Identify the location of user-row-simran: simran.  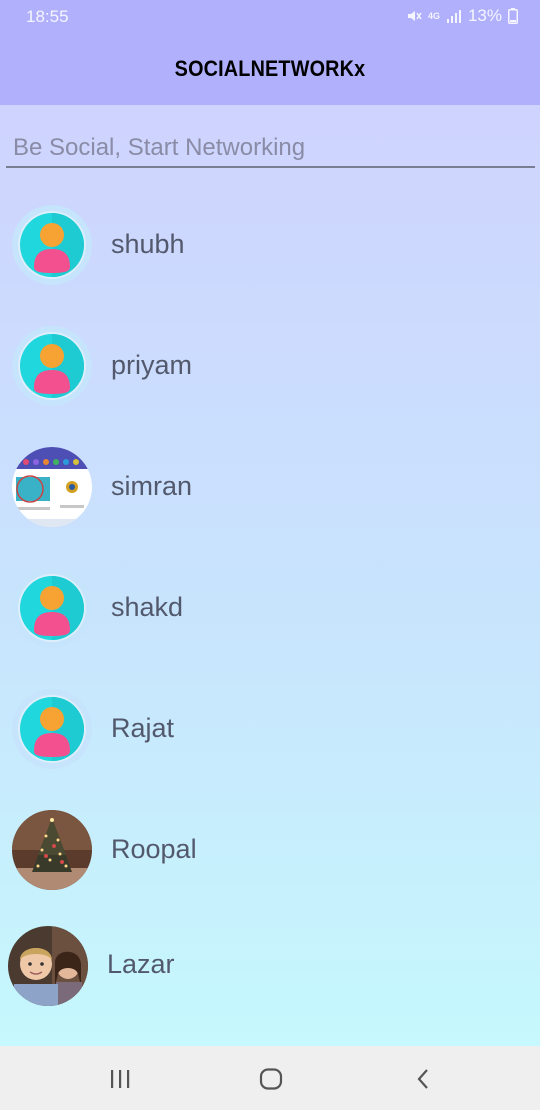
(270, 482).